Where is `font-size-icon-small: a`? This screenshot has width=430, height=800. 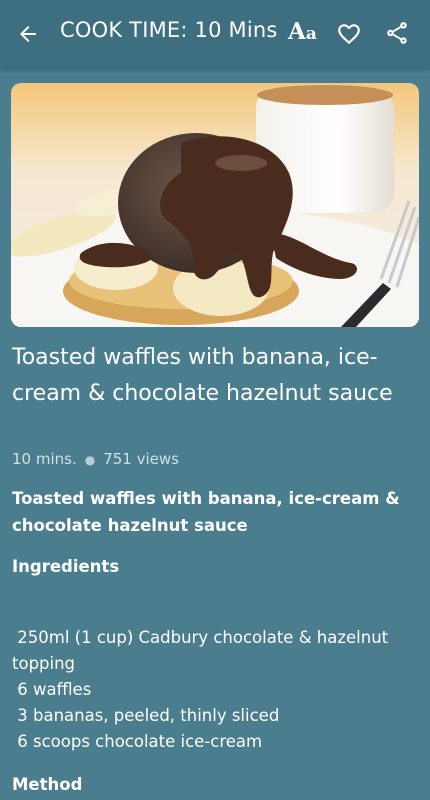
font-size-icon-small: a is located at coordinates (311, 34).